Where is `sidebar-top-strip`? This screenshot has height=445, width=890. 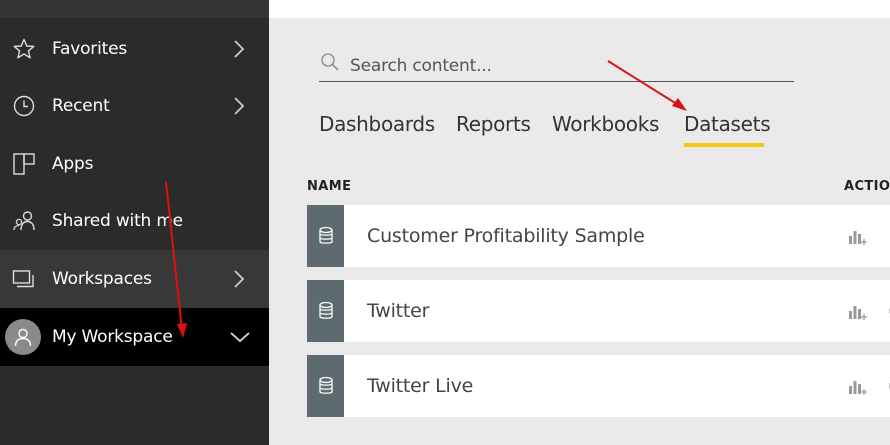 sidebar-top-strip is located at coordinates (134, 9).